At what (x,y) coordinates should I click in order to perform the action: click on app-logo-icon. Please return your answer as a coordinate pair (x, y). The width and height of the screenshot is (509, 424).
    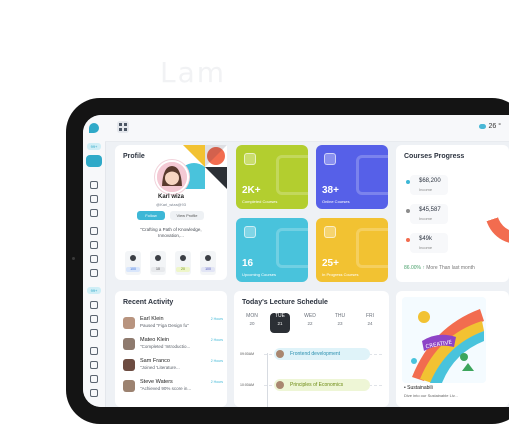
    Looking at the image, I should click on (94, 128).